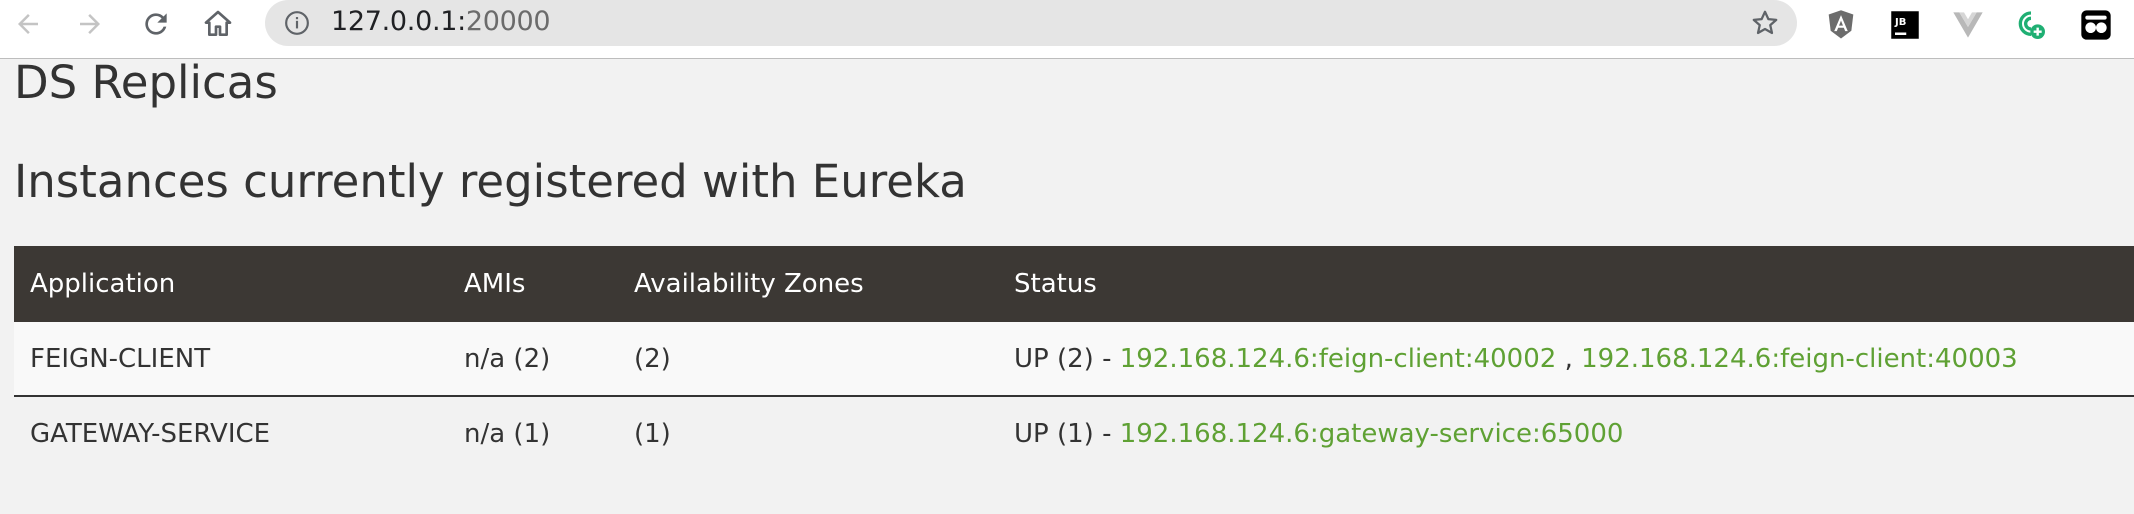  What do you see at coordinates (1067, 358) in the screenshot?
I see `status-prefix: UP (2) -` at bounding box center [1067, 358].